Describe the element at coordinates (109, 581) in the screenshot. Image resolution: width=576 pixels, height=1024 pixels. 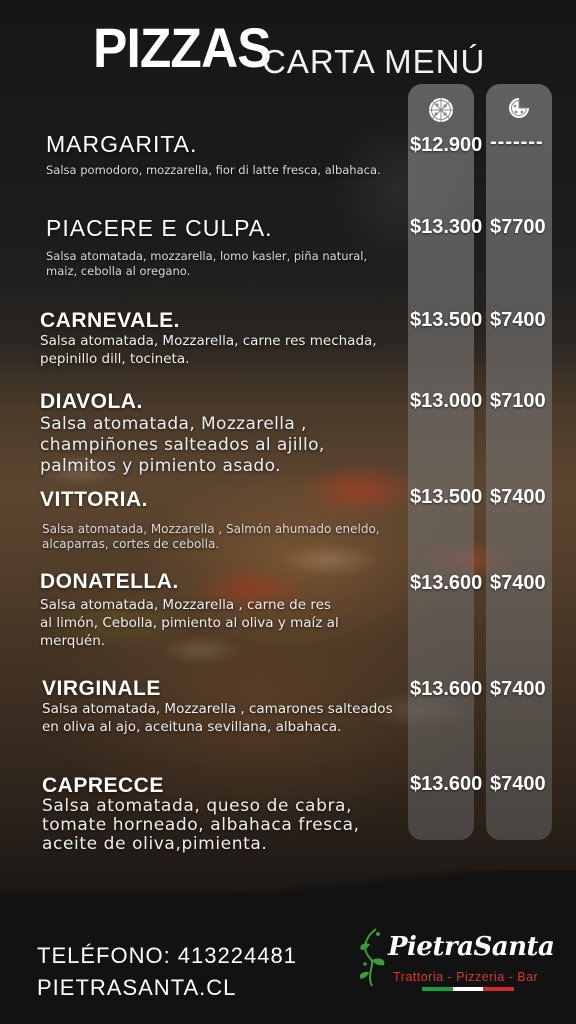
I see `item-name: DONATELLA.` at that location.